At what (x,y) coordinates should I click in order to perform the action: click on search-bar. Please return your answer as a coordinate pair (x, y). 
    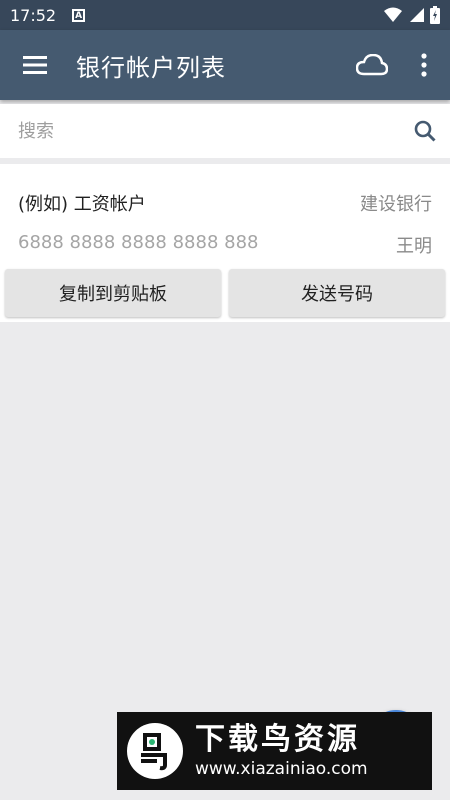
    Looking at the image, I should click on (225, 131).